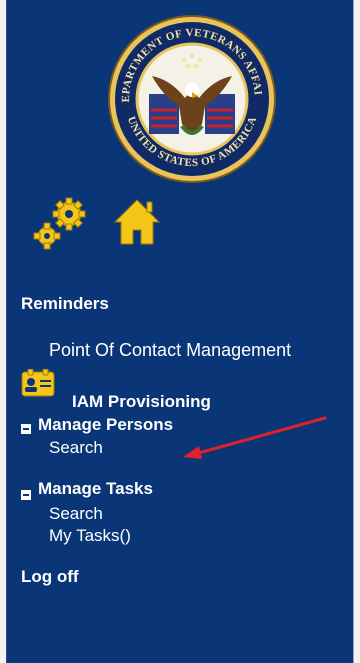 This screenshot has width=360, height=663. I want to click on iam-provisioning-heading: IAM Provisioning, so click(141, 401).